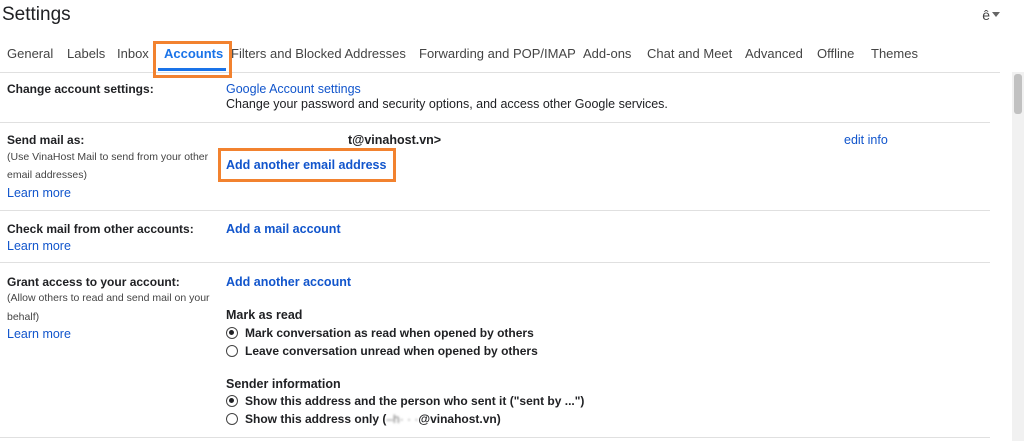  What do you see at coordinates (607, 53) in the screenshot?
I see `tab-addons: Add-ons` at bounding box center [607, 53].